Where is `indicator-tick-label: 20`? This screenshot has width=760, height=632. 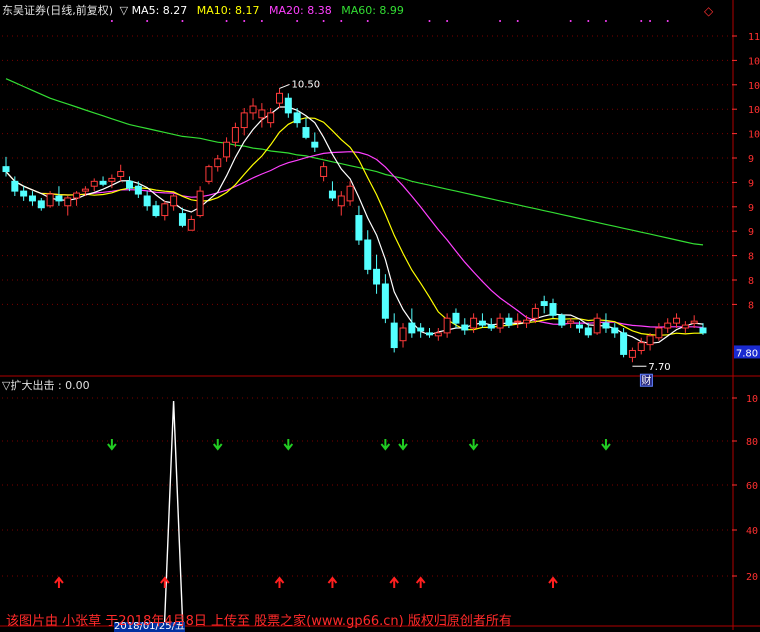 indicator-tick-label: 20 is located at coordinates (752, 577).